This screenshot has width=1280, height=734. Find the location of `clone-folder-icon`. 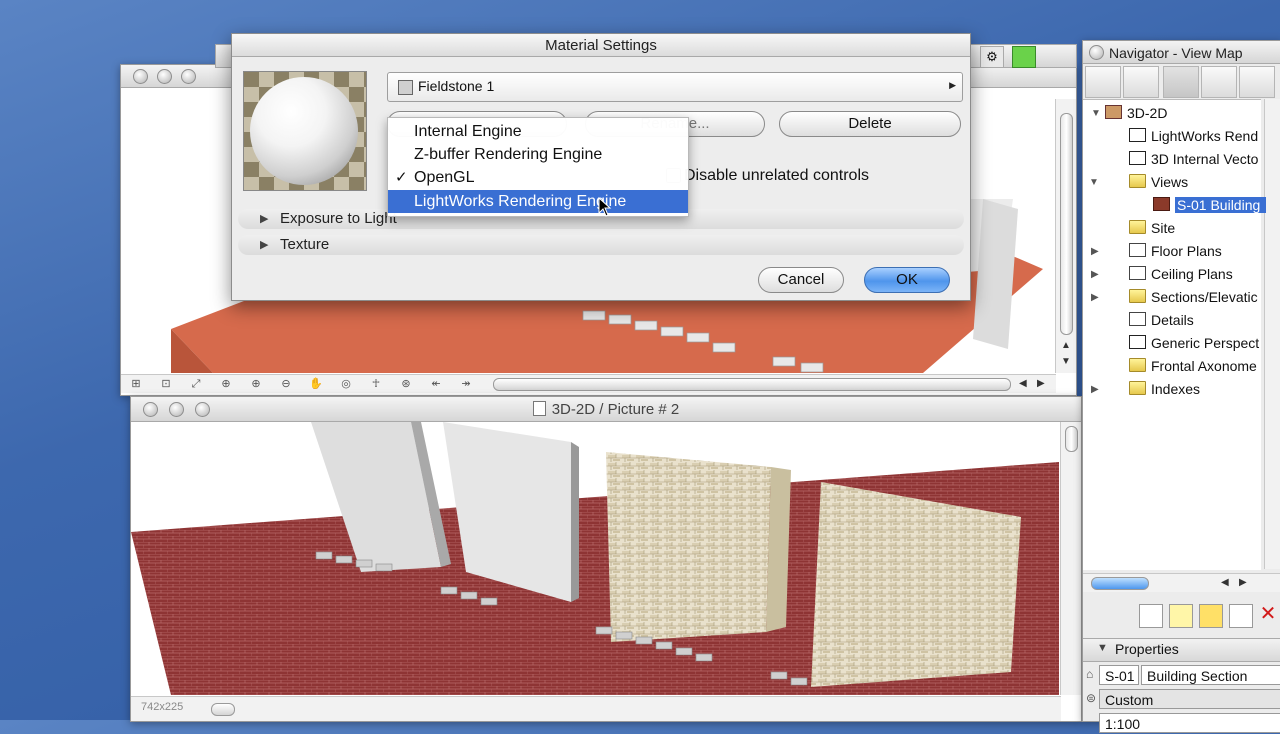

clone-folder-icon is located at coordinates (1211, 616).